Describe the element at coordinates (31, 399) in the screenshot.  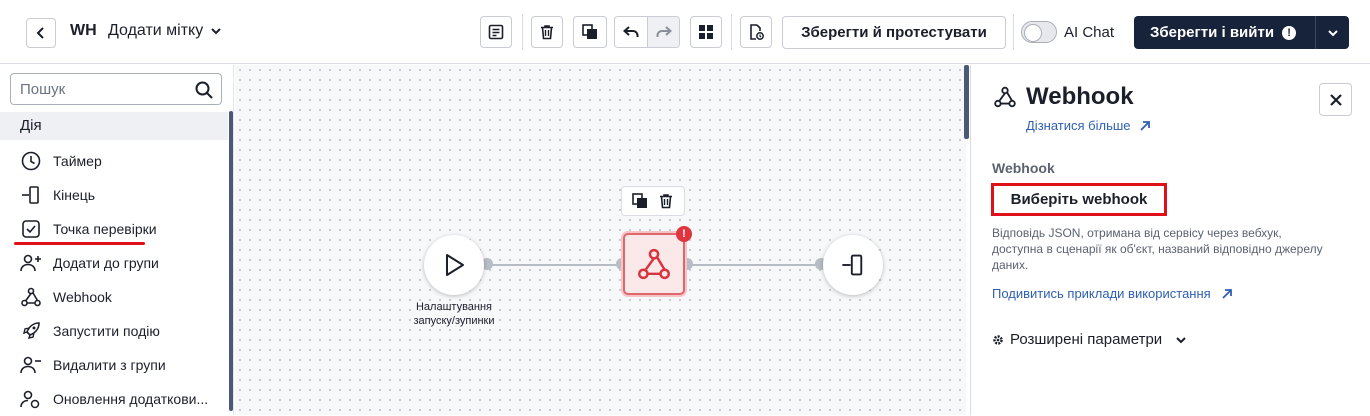
I see `update-user-icon` at that location.